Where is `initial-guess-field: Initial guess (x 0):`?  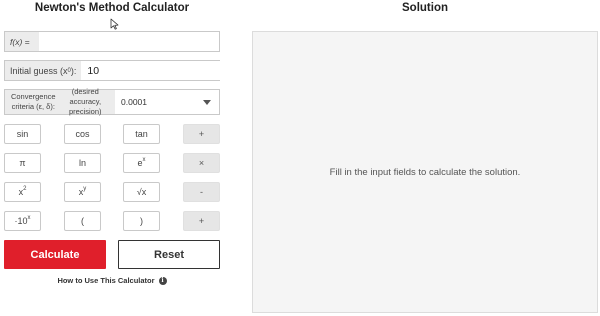
initial-guess-field: Initial guess (x 0): is located at coordinates (116, 70).